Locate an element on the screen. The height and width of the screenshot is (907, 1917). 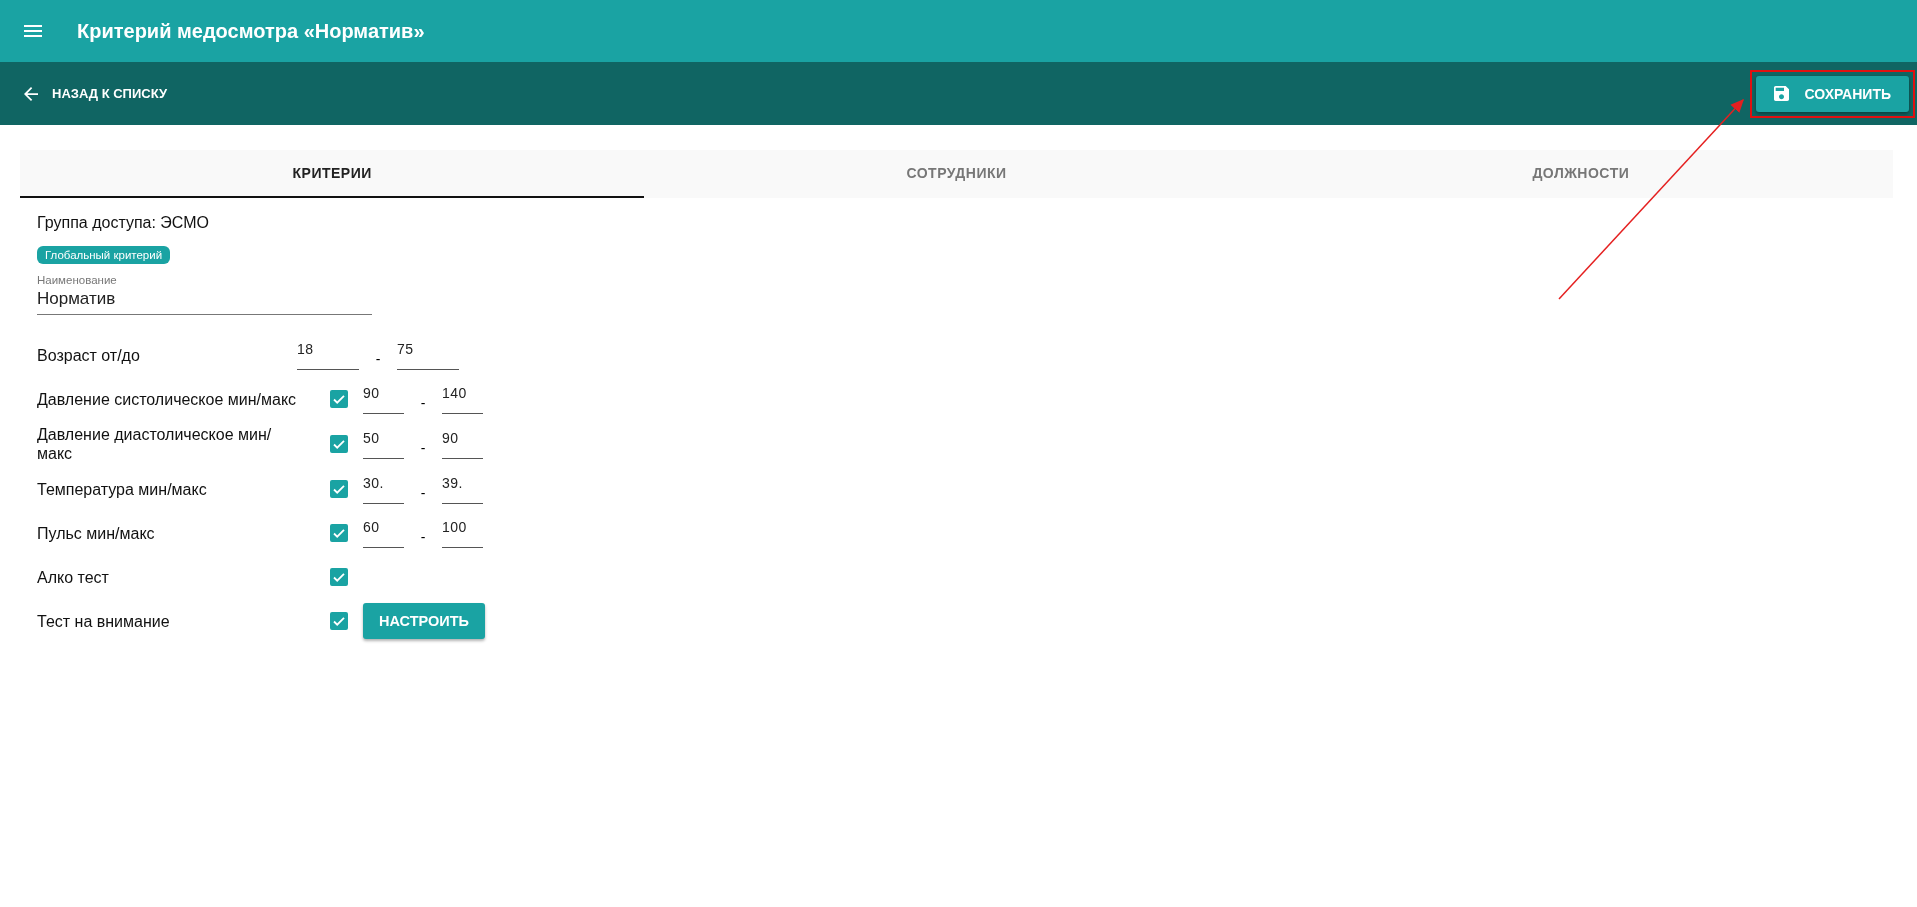
tab: ДОЛЖНОСТИ is located at coordinates (1580, 174).